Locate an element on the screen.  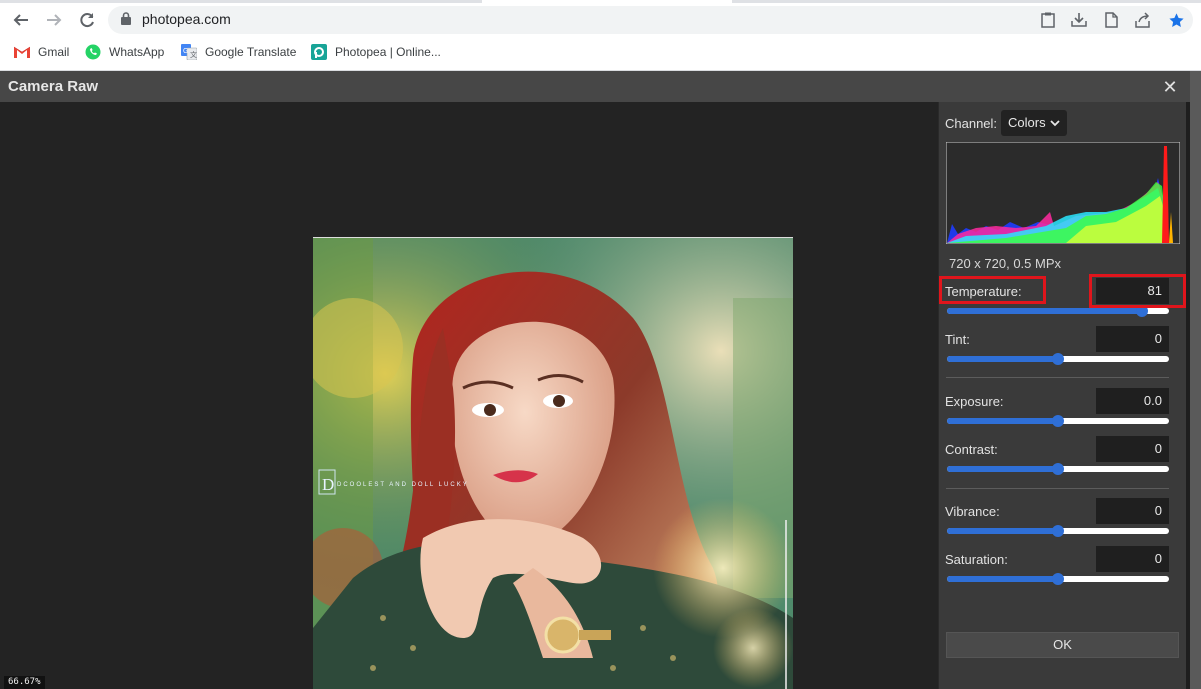
bookmark-whatsapp: WhatsApp is located at coordinates (124, 52).